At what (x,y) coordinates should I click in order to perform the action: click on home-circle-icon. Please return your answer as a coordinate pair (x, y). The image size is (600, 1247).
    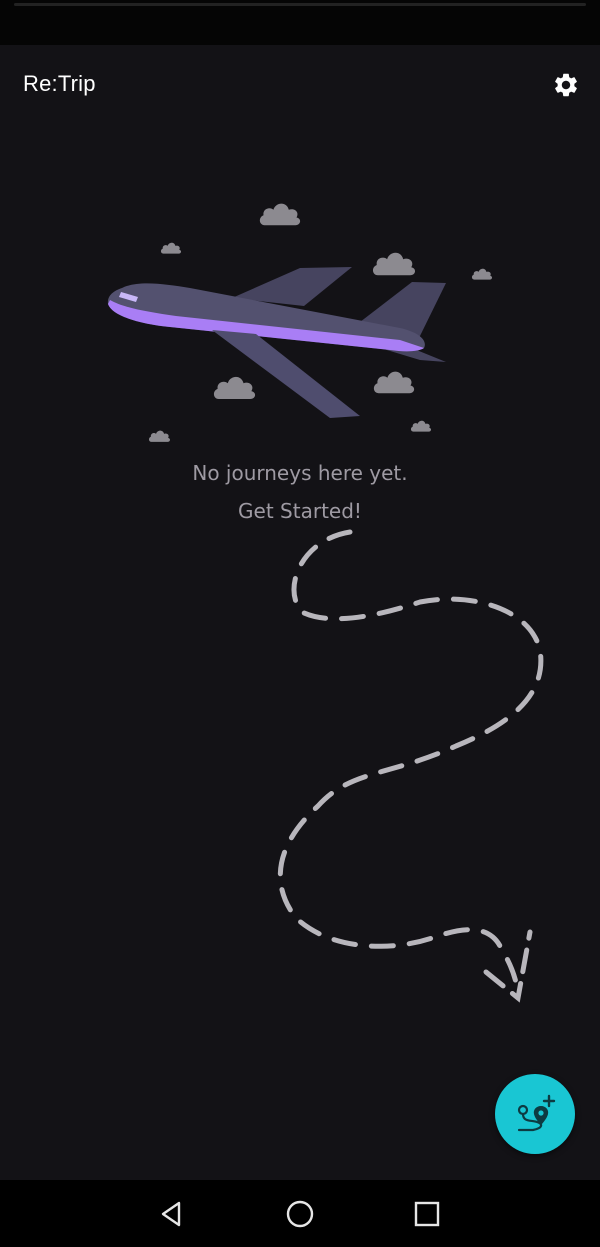
    Looking at the image, I should click on (300, 1214).